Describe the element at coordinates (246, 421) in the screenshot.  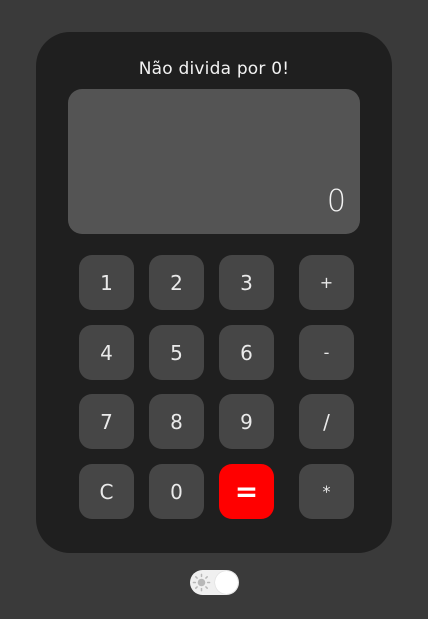
I see `key-9-button: 9` at that location.